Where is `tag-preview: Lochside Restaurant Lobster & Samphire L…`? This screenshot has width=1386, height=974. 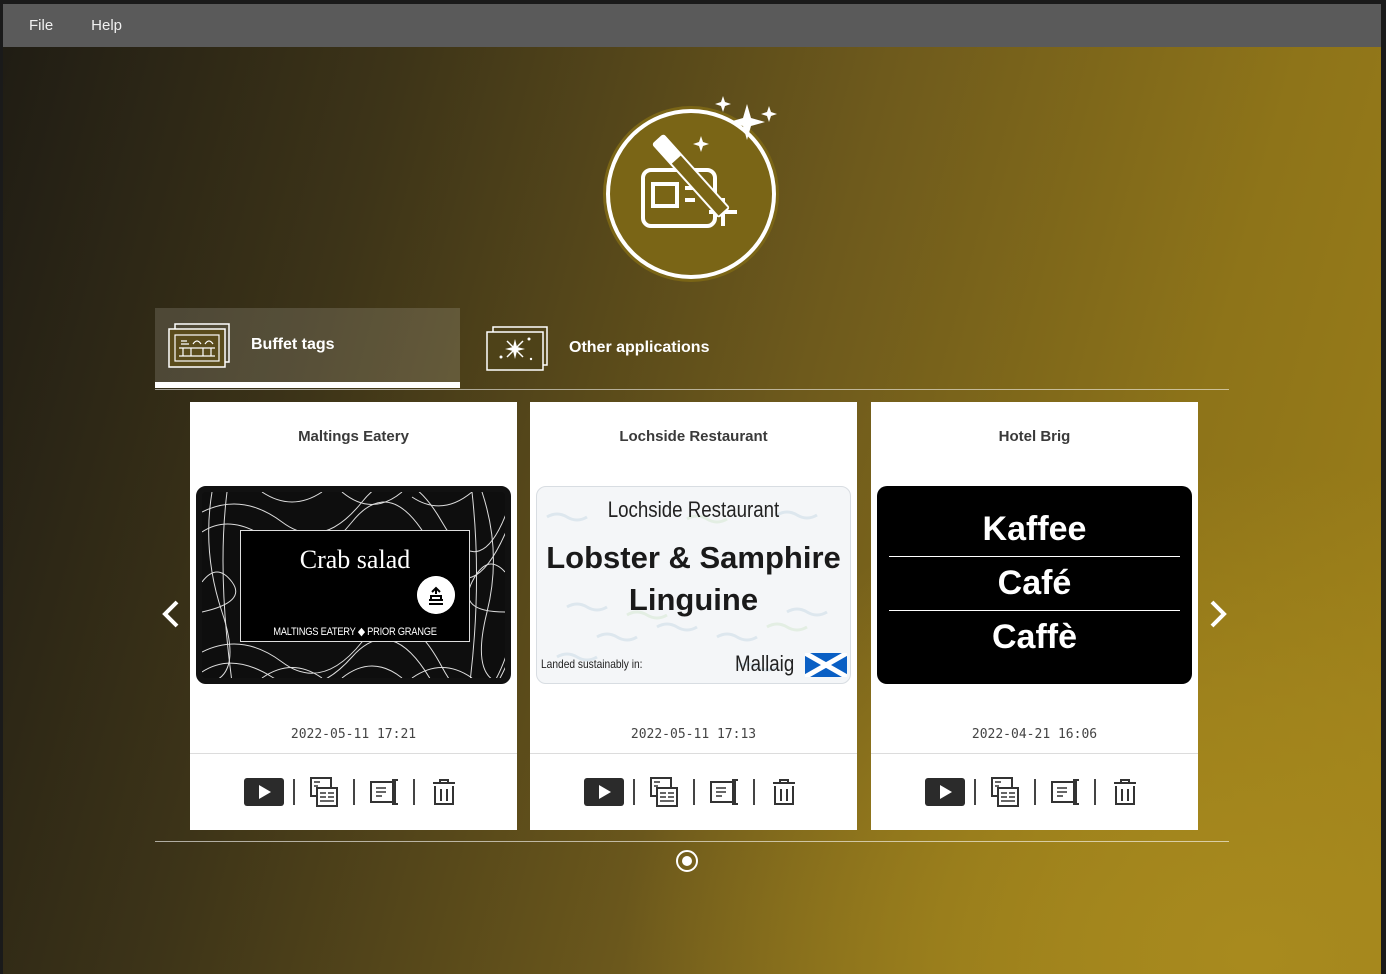
tag-preview: Lochside Restaurant Lobster & Samphire L… is located at coordinates (693, 585).